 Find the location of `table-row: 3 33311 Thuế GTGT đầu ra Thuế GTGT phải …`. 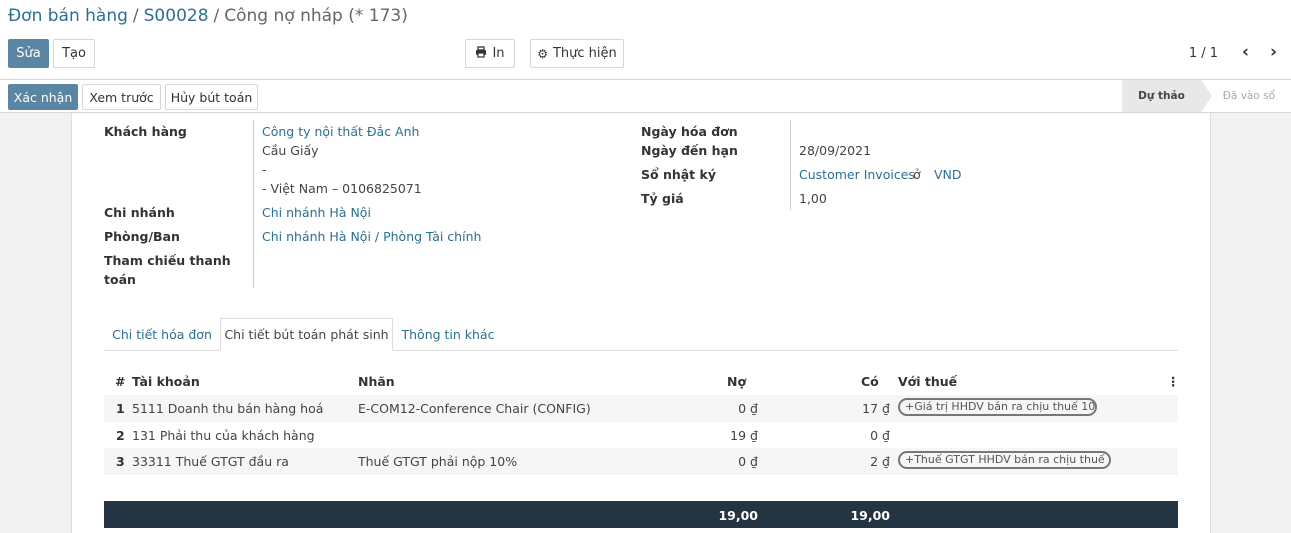

table-row: 3 33311 Thuế GTGT đầu ra Thuế GTGT phải … is located at coordinates (641, 461).